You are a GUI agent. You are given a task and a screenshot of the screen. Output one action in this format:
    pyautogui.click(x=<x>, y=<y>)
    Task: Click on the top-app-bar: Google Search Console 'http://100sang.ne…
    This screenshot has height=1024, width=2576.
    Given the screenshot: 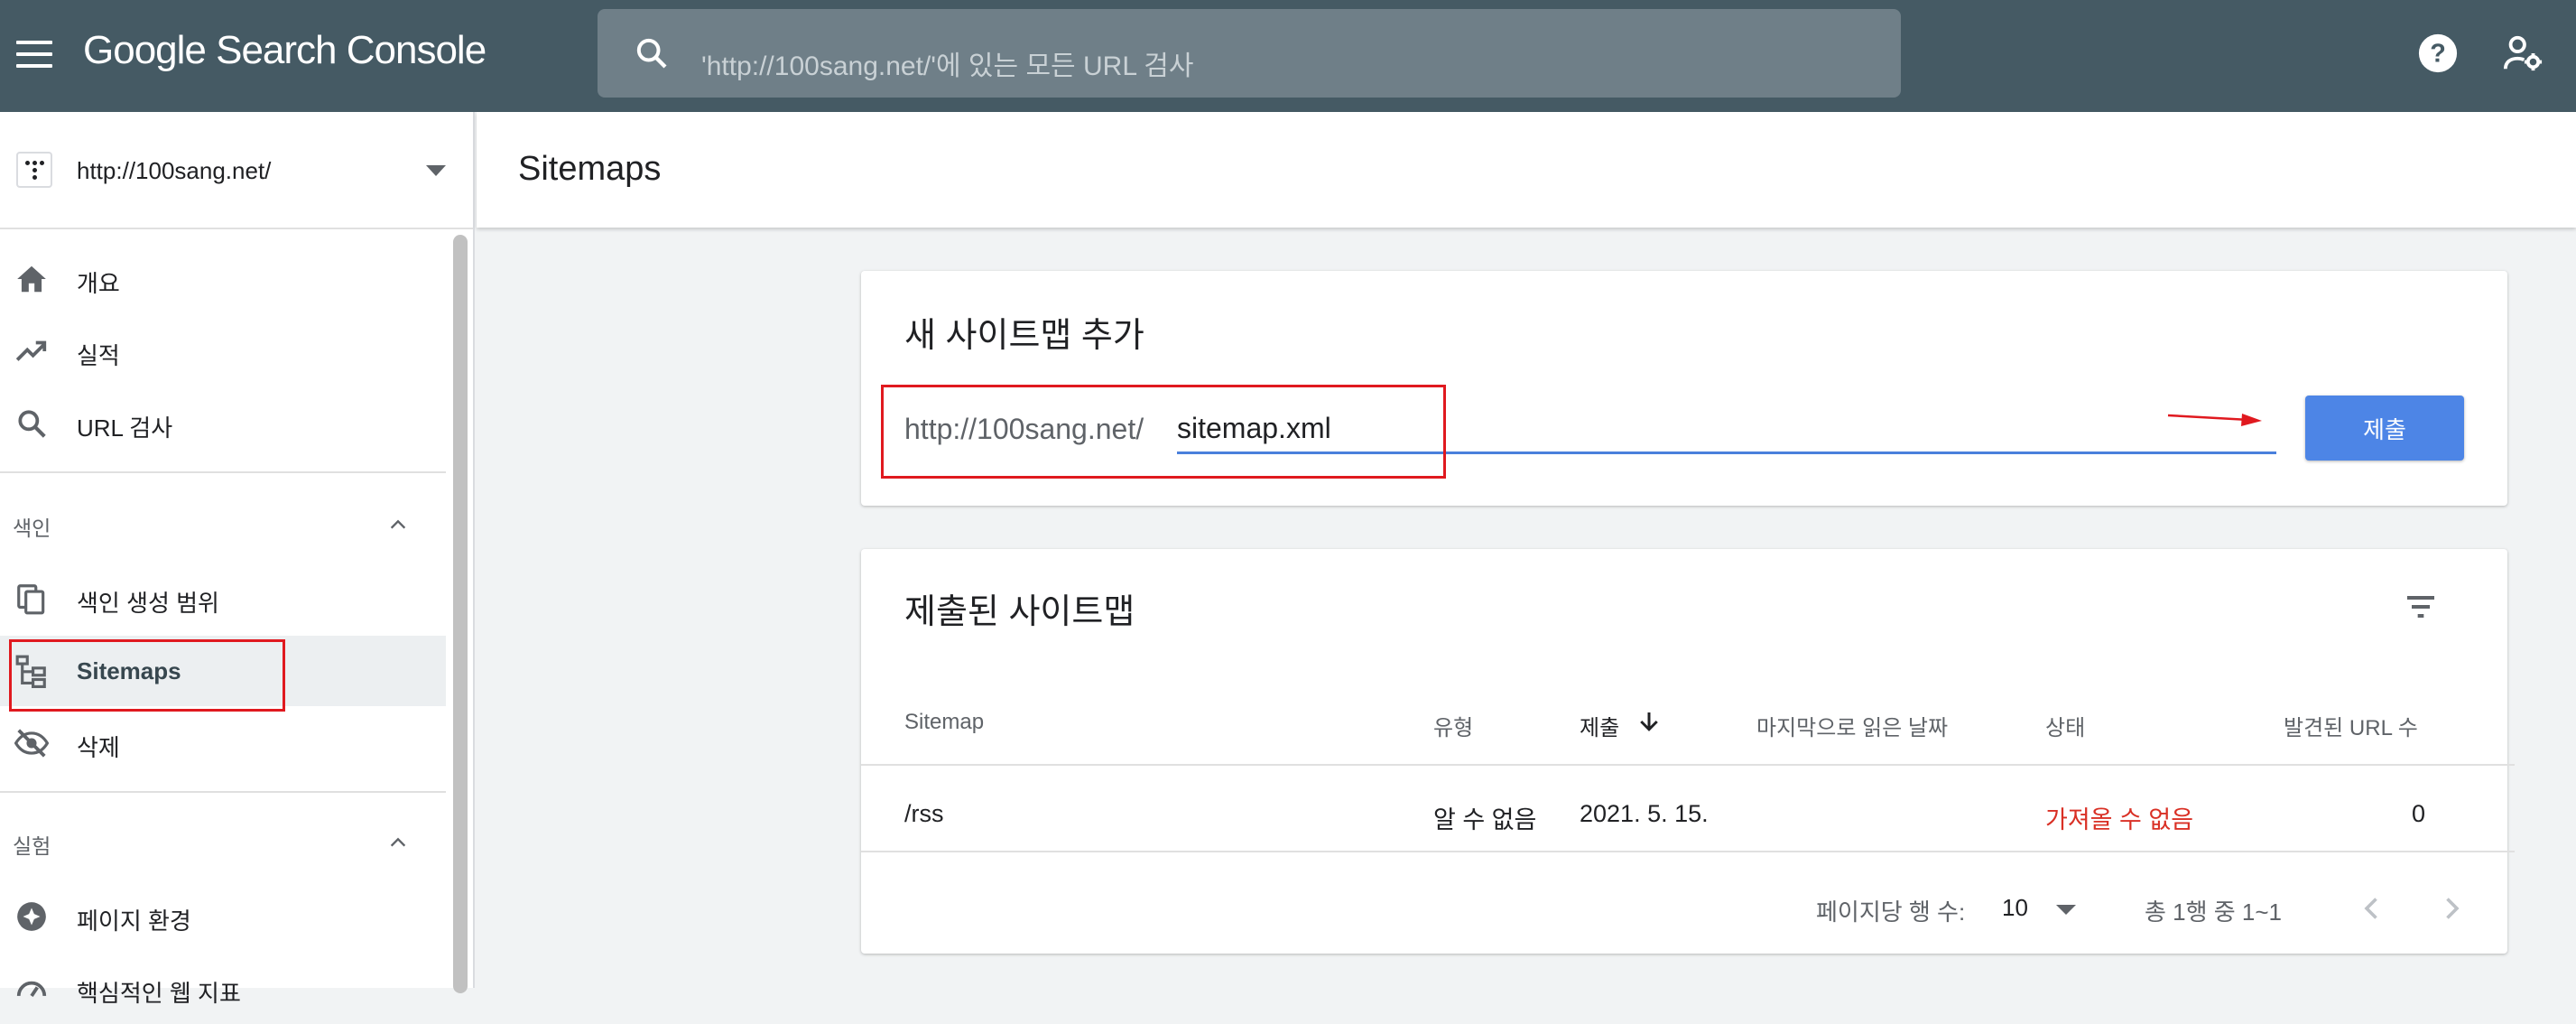 What is the action you would take?
    pyautogui.click(x=1288, y=56)
    